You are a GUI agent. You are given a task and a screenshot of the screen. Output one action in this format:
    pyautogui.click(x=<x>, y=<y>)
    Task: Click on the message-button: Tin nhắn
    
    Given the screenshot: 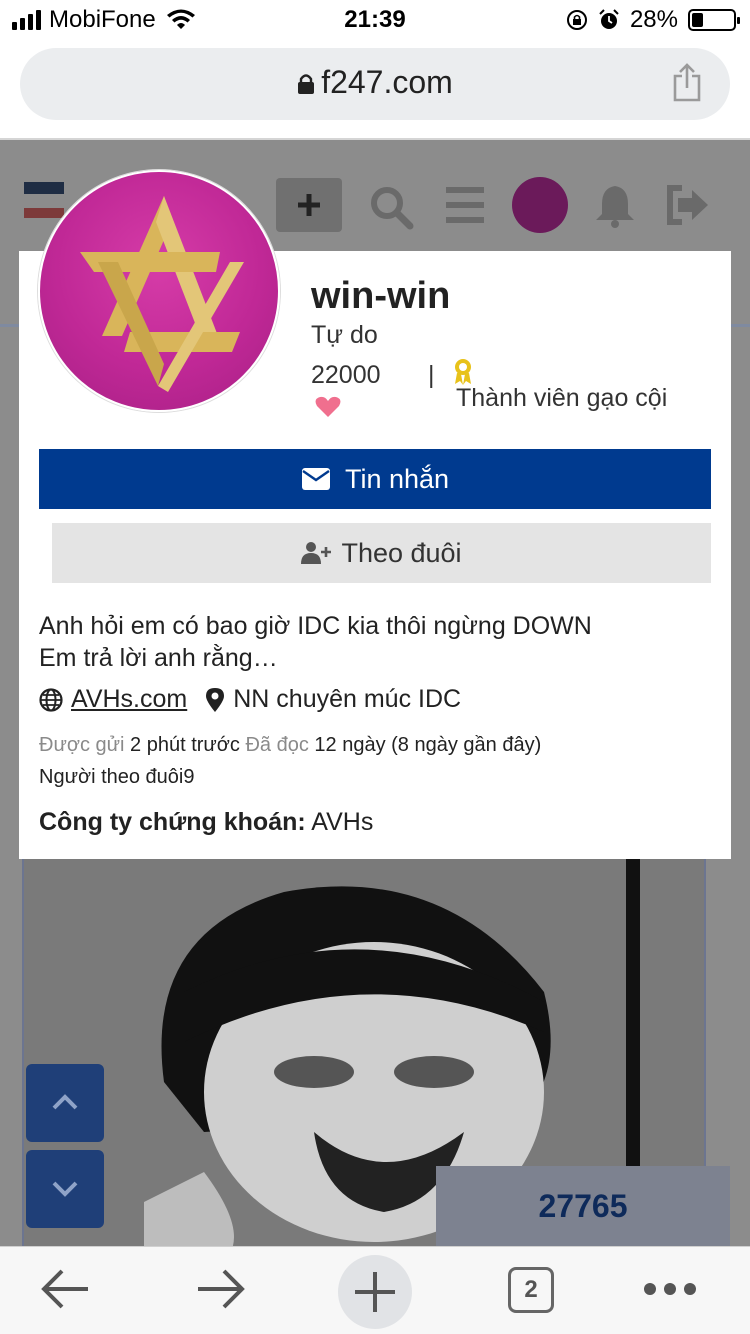 What is the action you would take?
    pyautogui.click(x=375, y=479)
    